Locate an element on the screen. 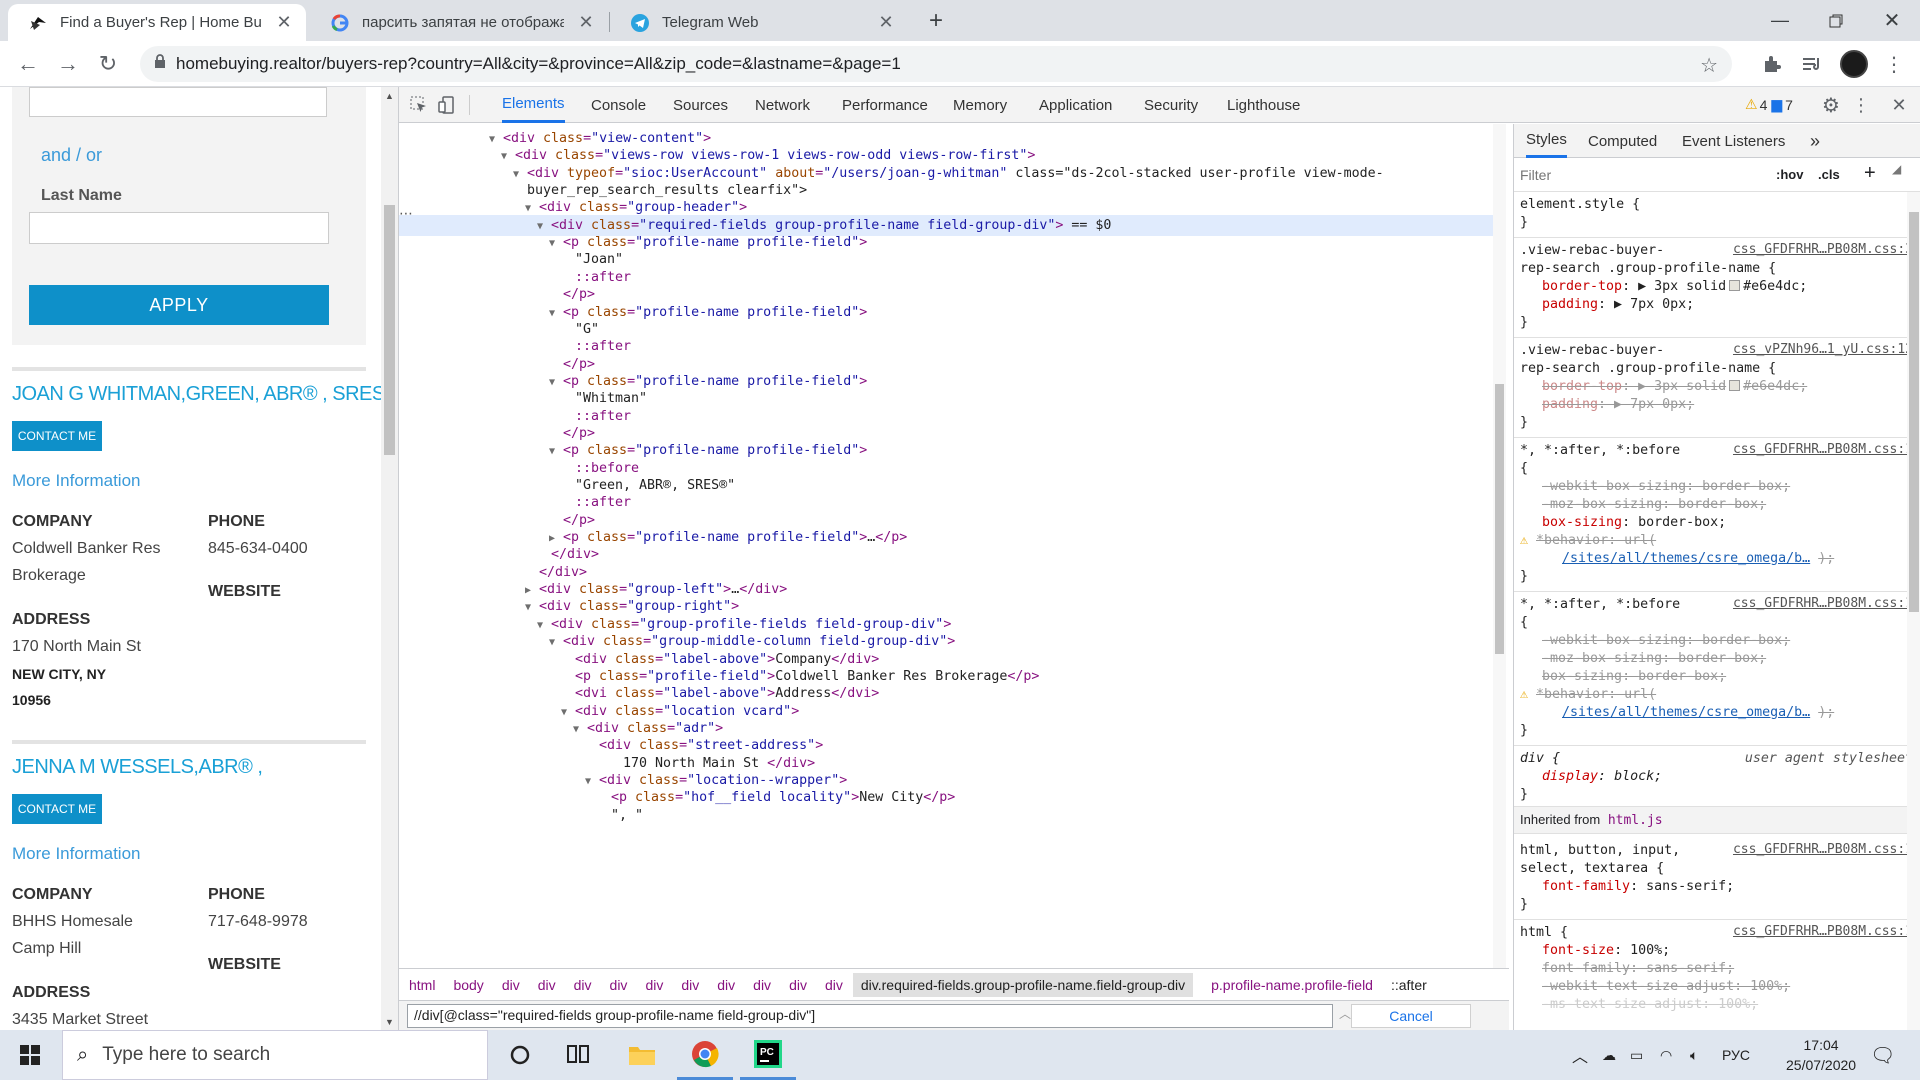 The width and height of the screenshot is (1920, 1080). more-information-link: More Information is located at coordinates (76, 854).